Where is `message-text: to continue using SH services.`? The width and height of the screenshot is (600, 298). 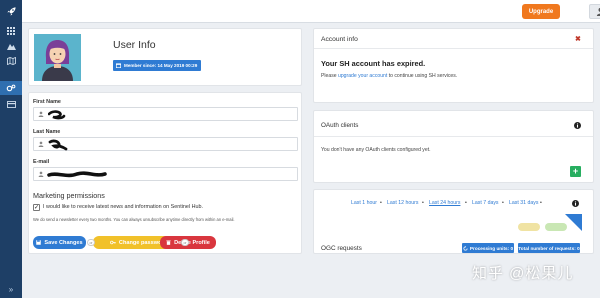
message-text: to continue using SH services. is located at coordinates (422, 76).